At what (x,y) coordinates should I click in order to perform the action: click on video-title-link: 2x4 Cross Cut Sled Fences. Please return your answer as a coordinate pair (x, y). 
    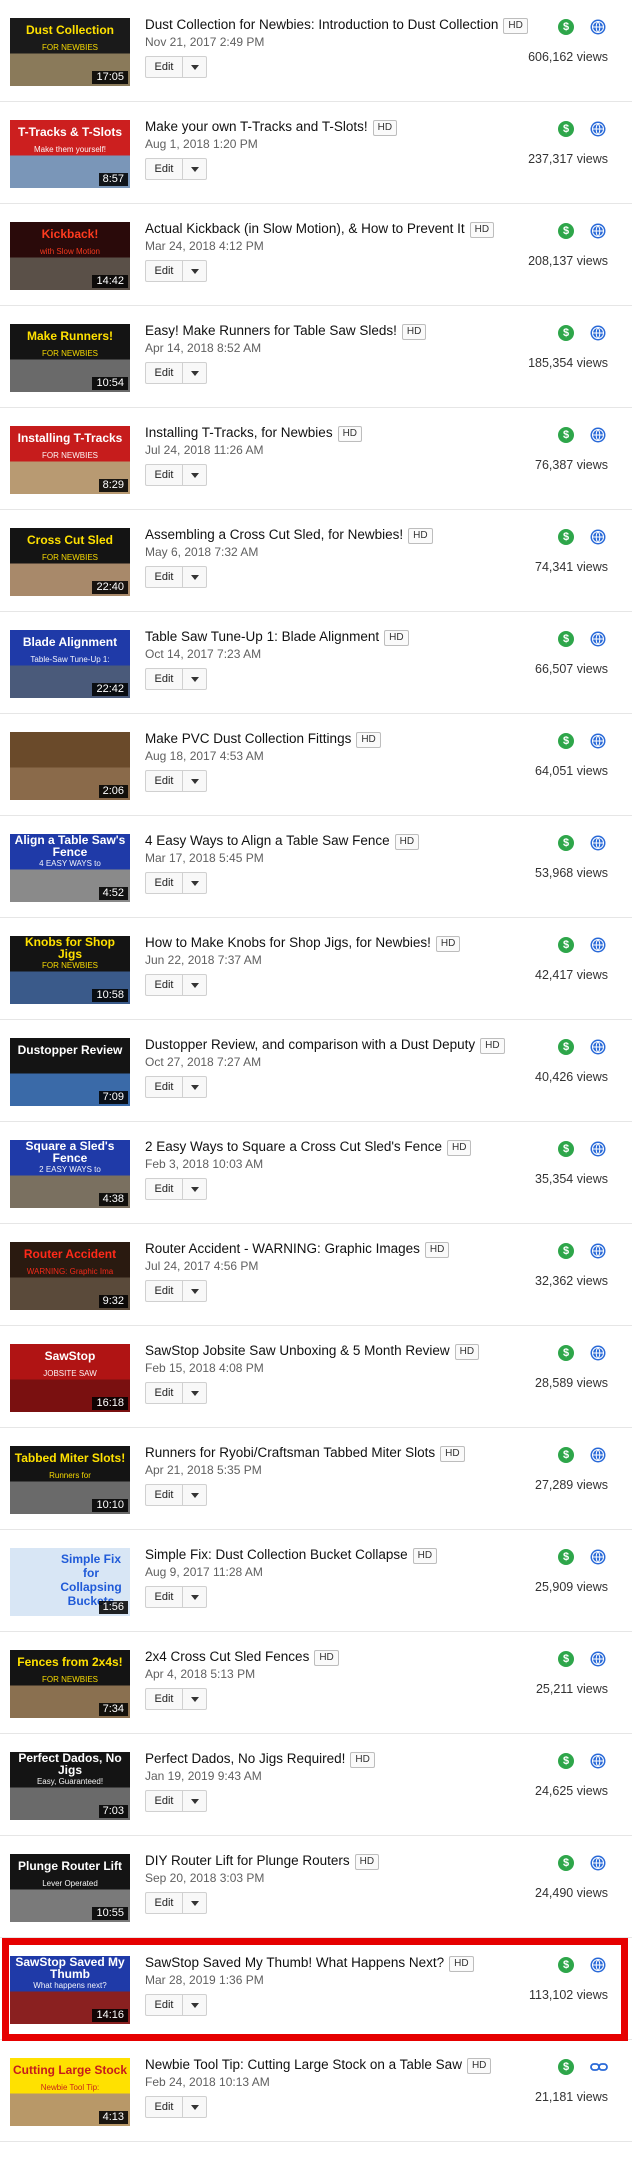
    Looking at the image, I should click on (227, 1656).